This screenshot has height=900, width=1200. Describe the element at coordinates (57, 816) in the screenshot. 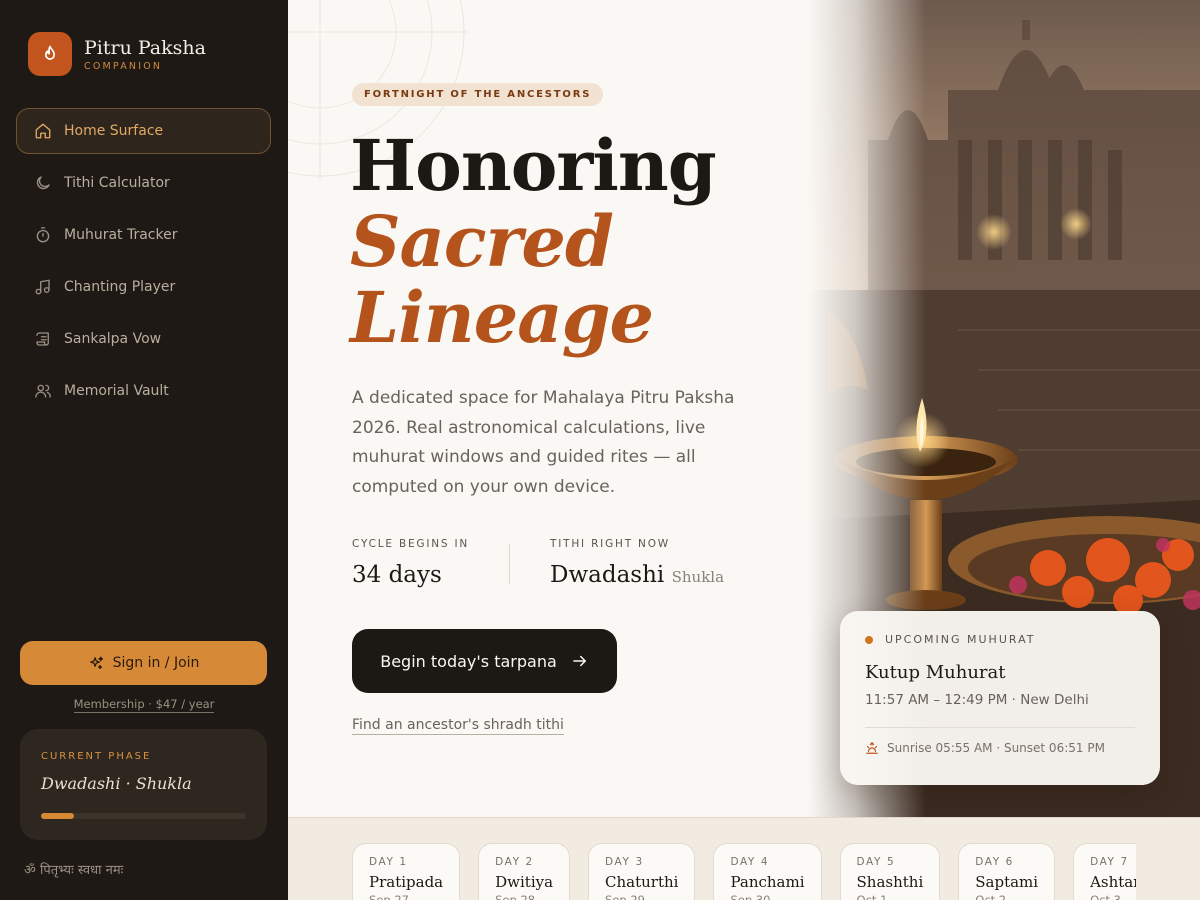

I see `phase-progress-fill` at that location.